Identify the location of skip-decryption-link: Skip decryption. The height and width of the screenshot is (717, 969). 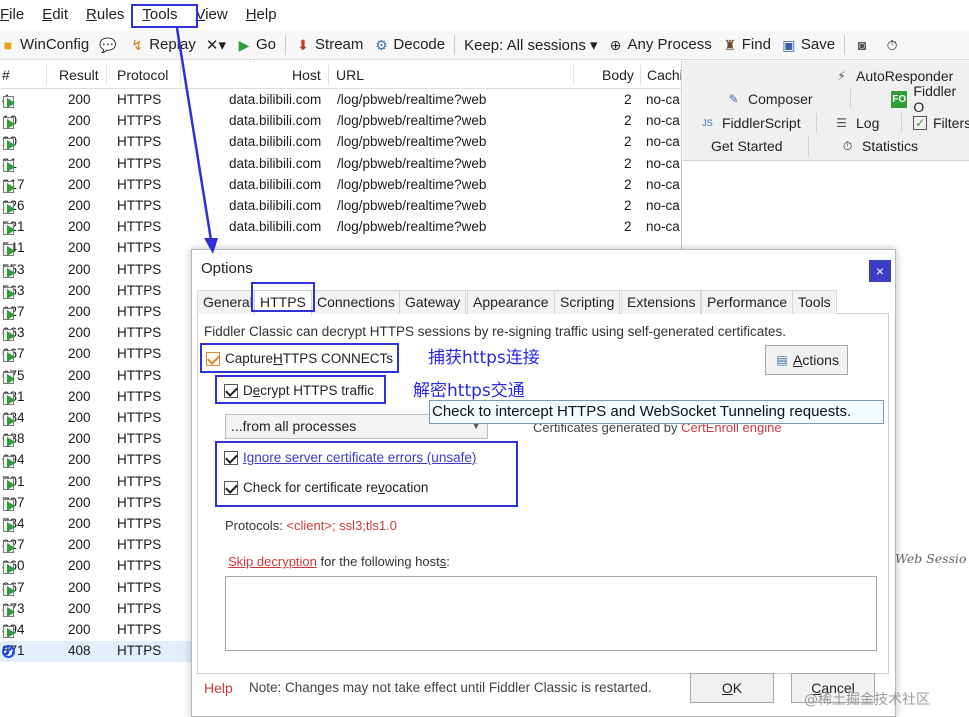
(272, 561).